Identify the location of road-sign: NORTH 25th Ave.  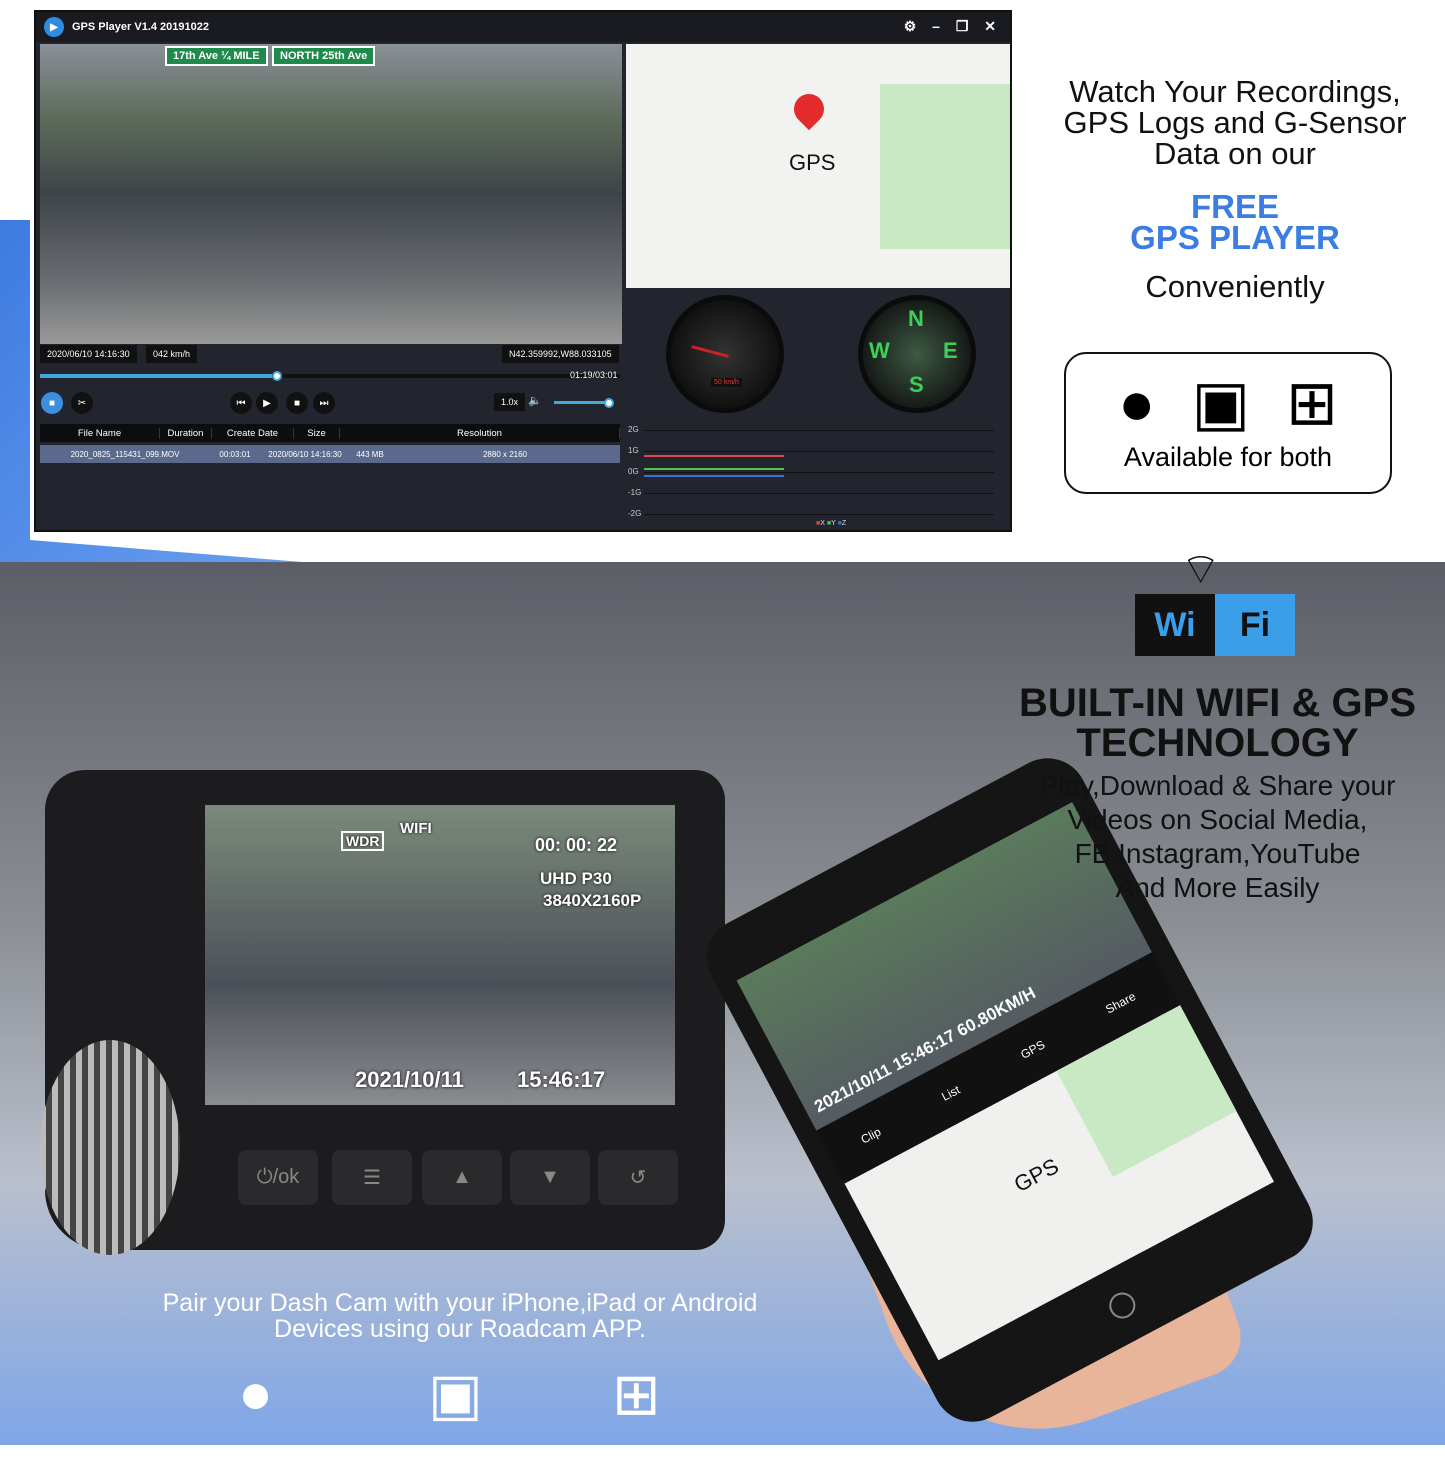
(324, 56).